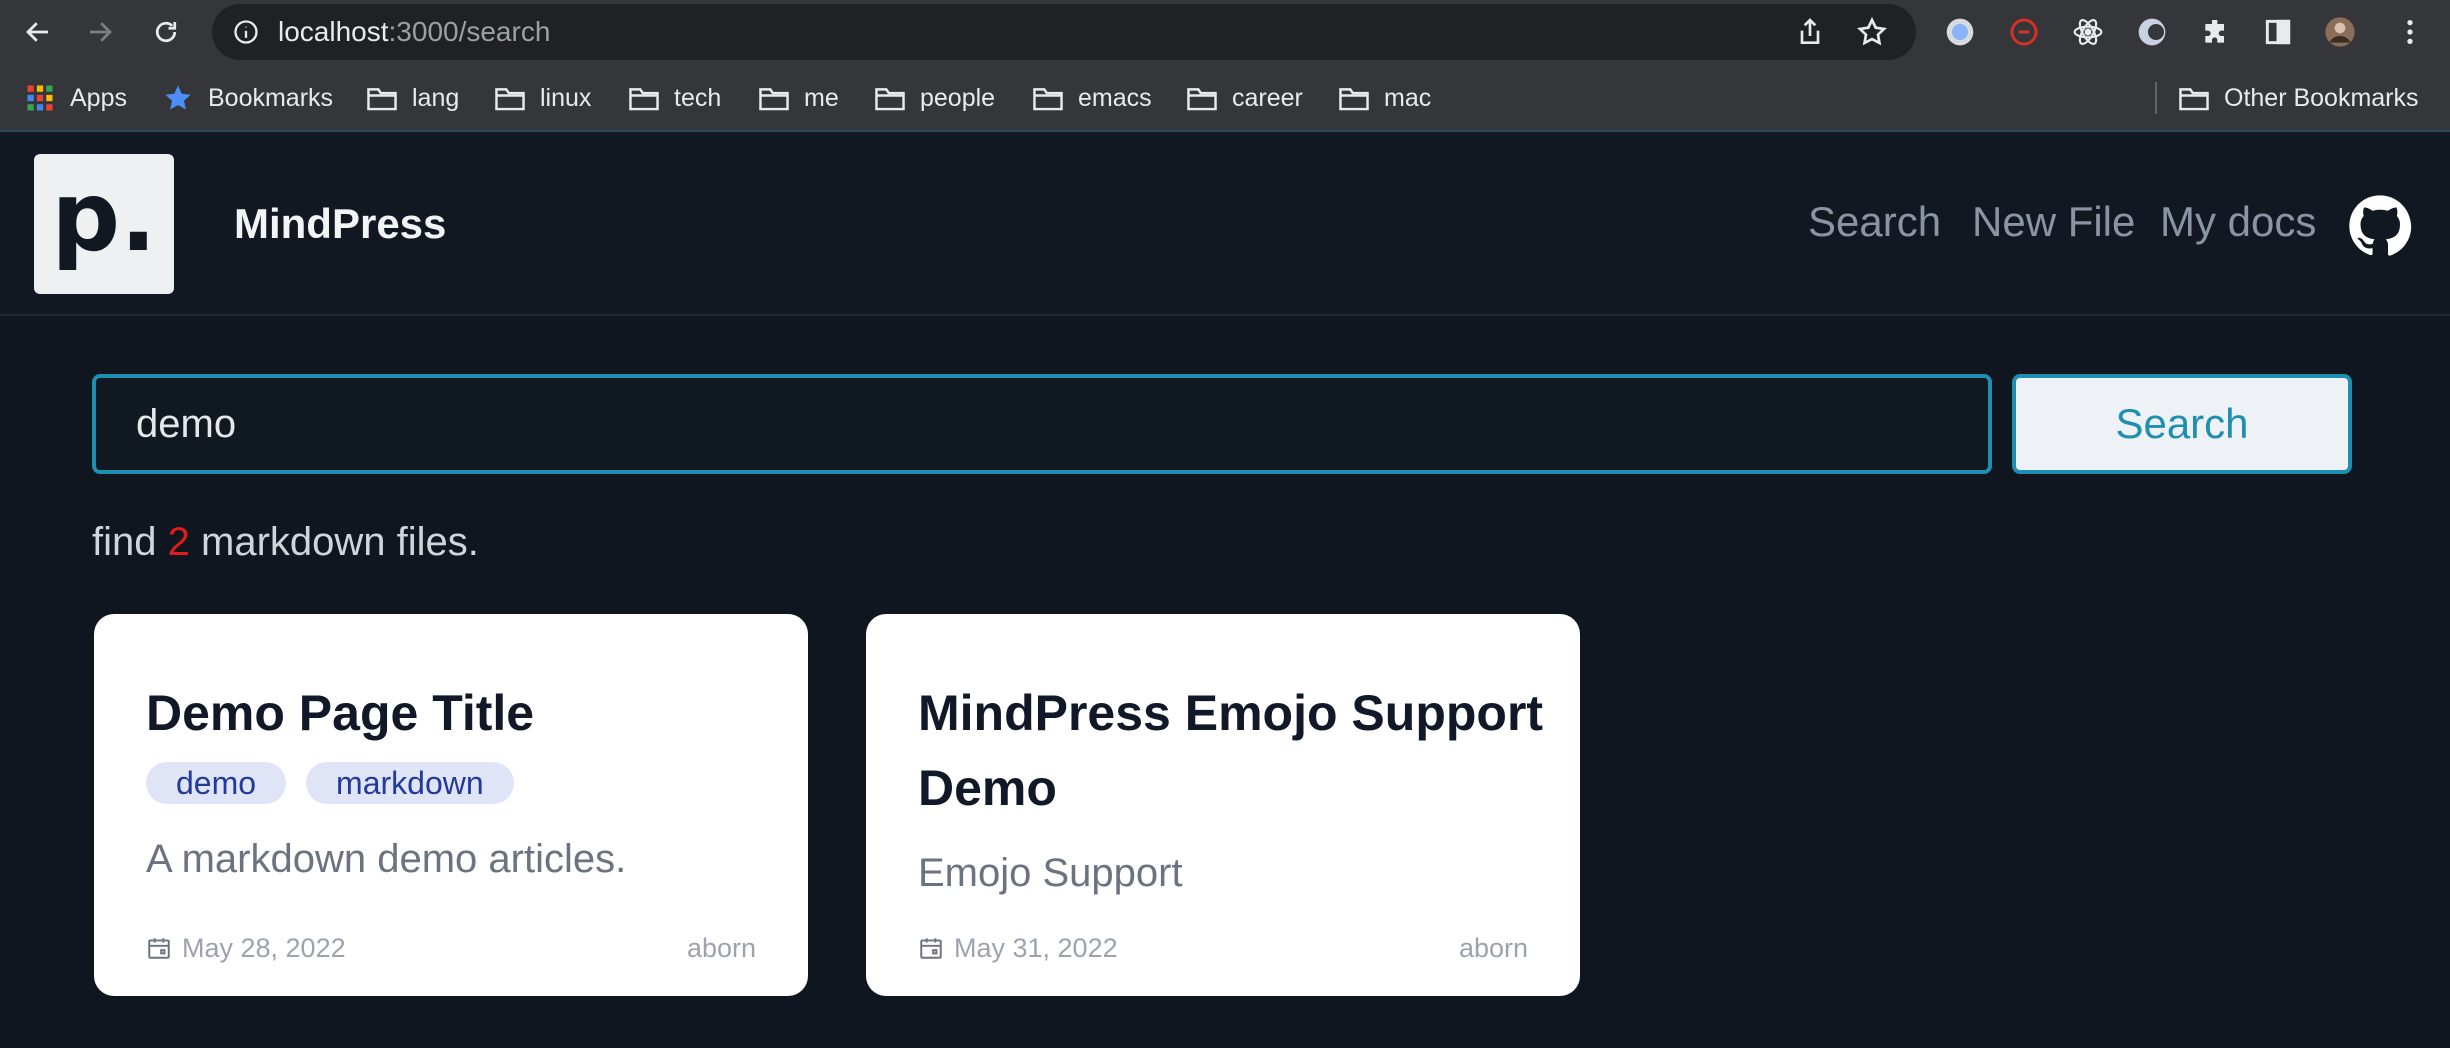  What do you see at coordinates (821, 97) in the screenshot?
I see `bookmark-label: me` at bounding box center [821, 97].